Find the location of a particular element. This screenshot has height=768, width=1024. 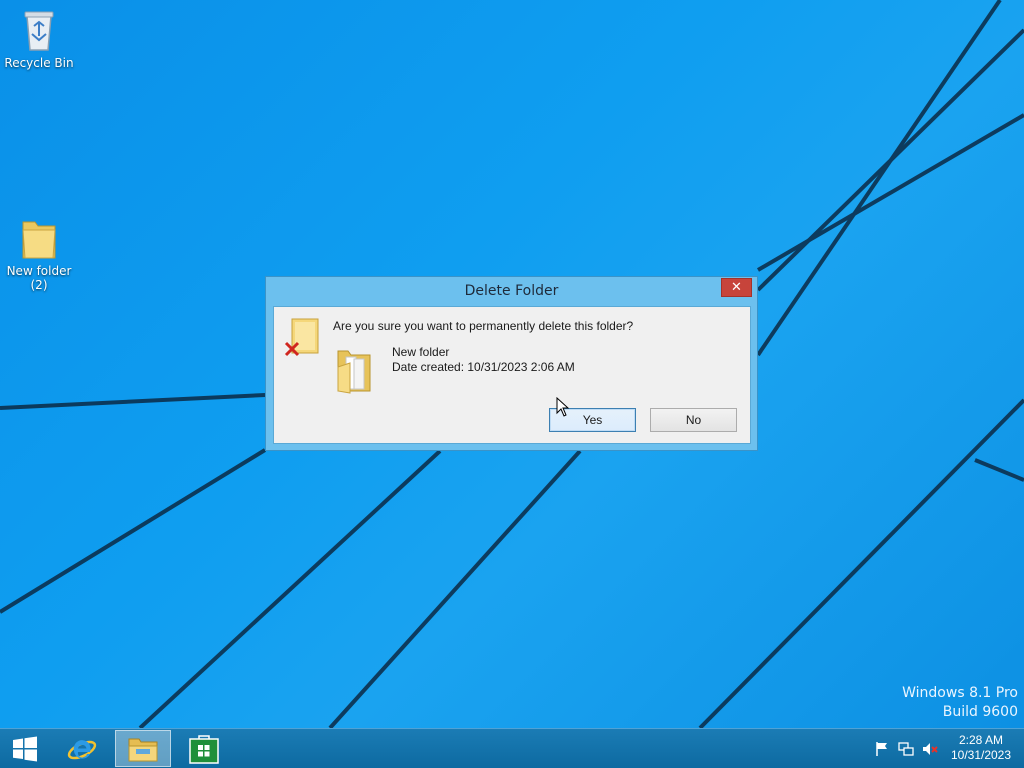

taskbar-store is located at coordinates (204, 748).